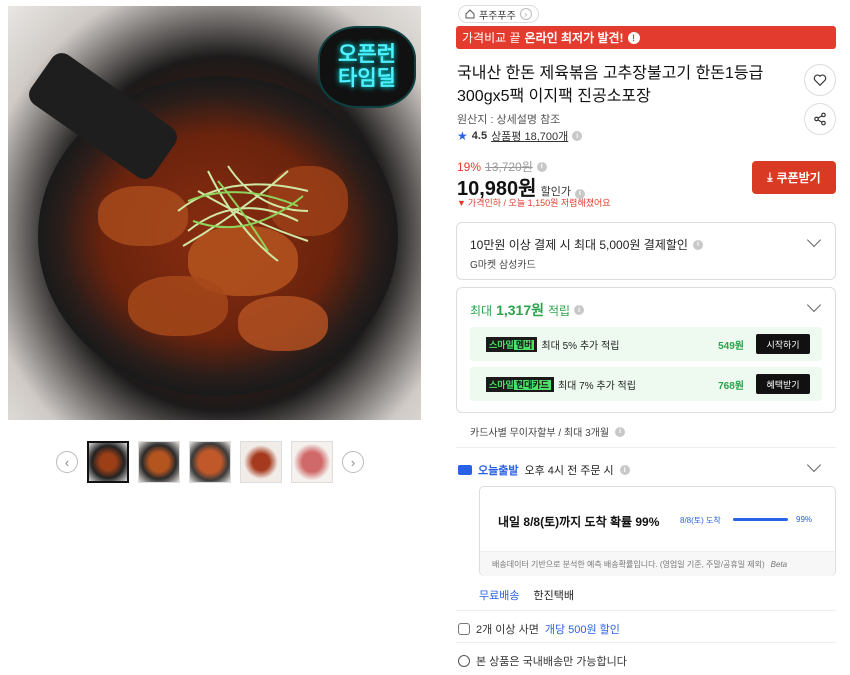  Describe the element at coordinates (783, 384) in the screenshot. I see `get-benefit-button: 혜택받기` at that location.